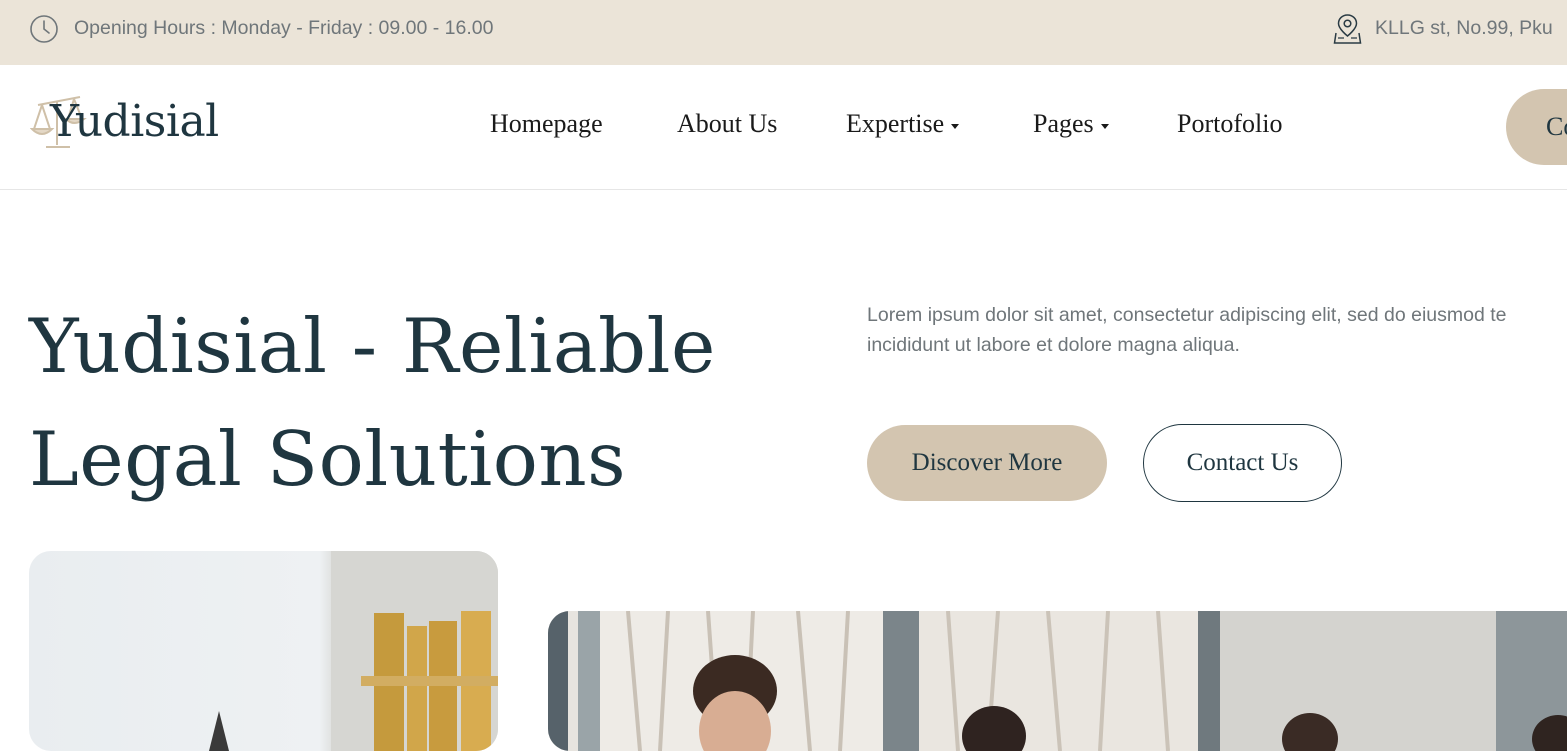  I want to click on nav-portfolio: Portofolio, so click(1229, 124).